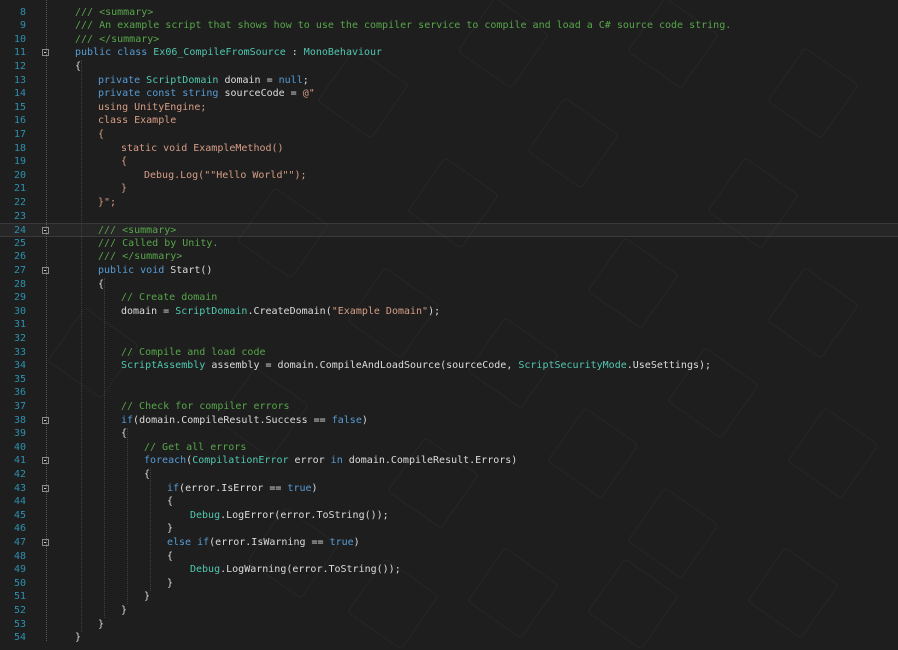  I want to click on code-line: 50}, so click(449, 584).